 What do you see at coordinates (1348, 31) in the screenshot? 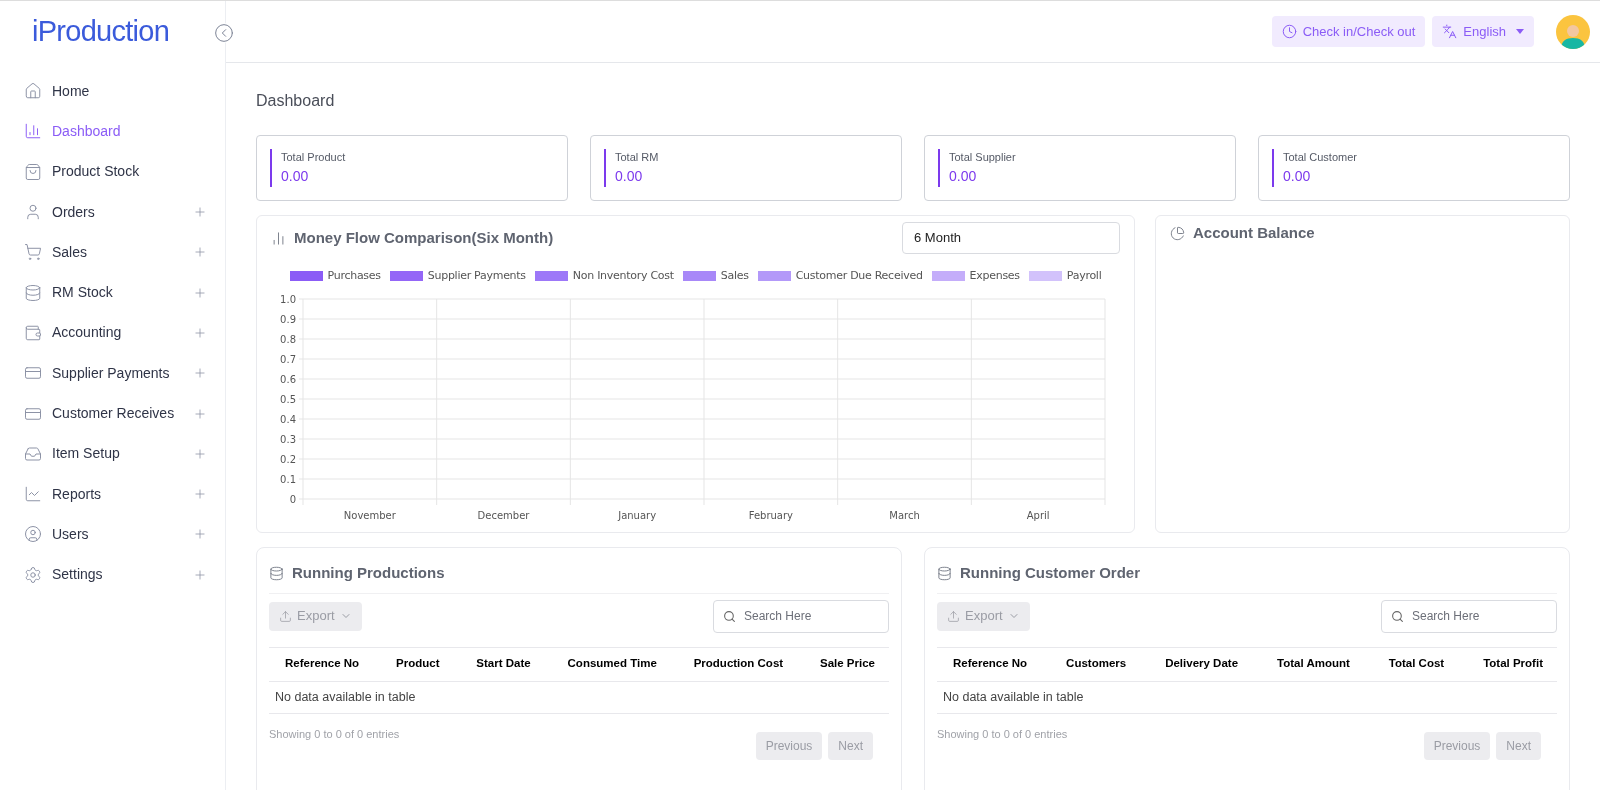
I see `check-in-button: Check in/Check out` at bounding box center [1348, 31].